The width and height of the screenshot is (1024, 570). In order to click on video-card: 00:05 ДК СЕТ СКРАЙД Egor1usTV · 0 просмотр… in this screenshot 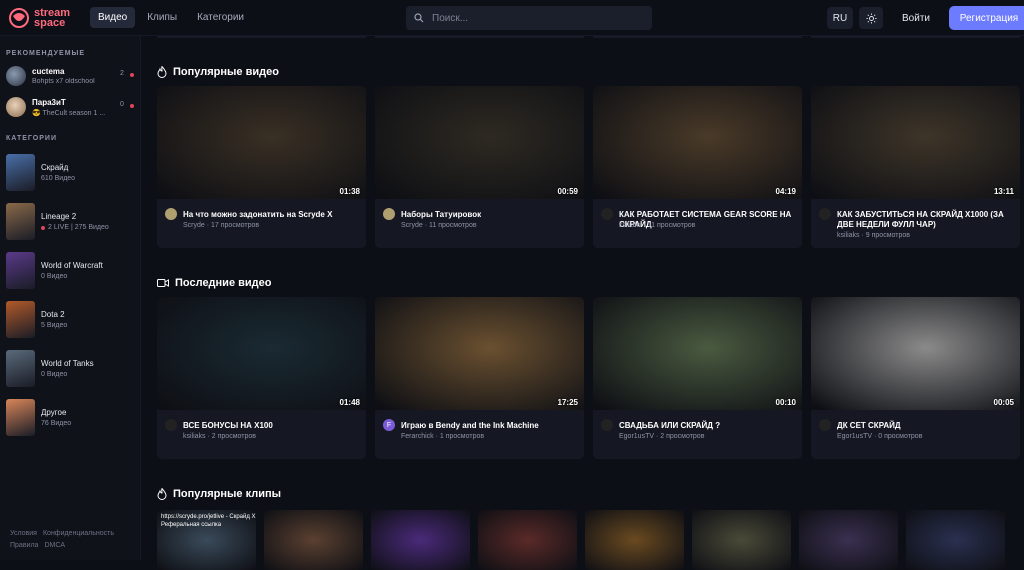, I will do `click(915, 378)`.